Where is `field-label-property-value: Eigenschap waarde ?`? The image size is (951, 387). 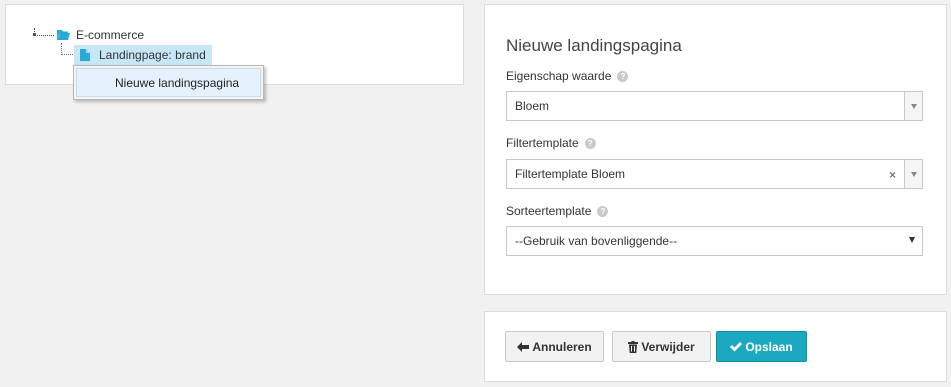
field-label-property-value: Eigenschap waarde ? is located at coordinates (567, 76).